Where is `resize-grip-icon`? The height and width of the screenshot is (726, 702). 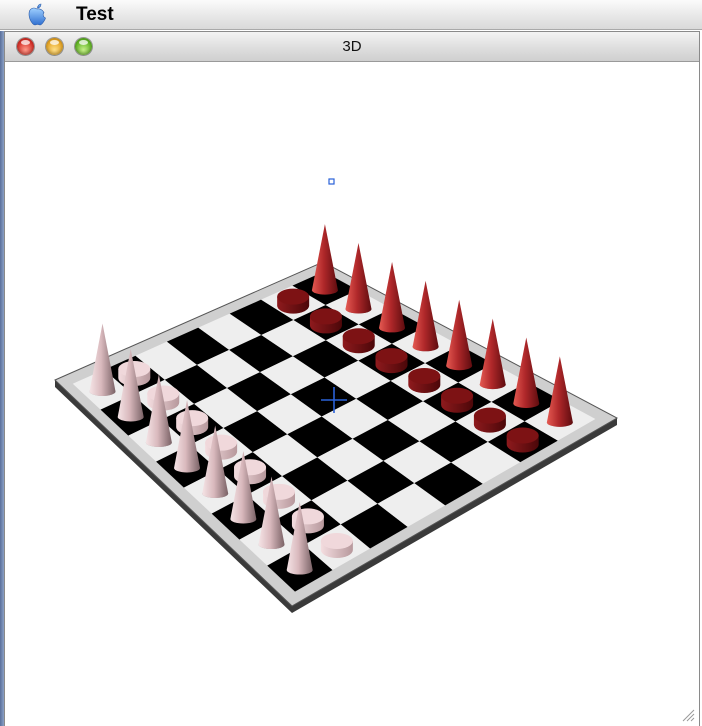 resize-grip-icon is located at coordinates (687, 714).